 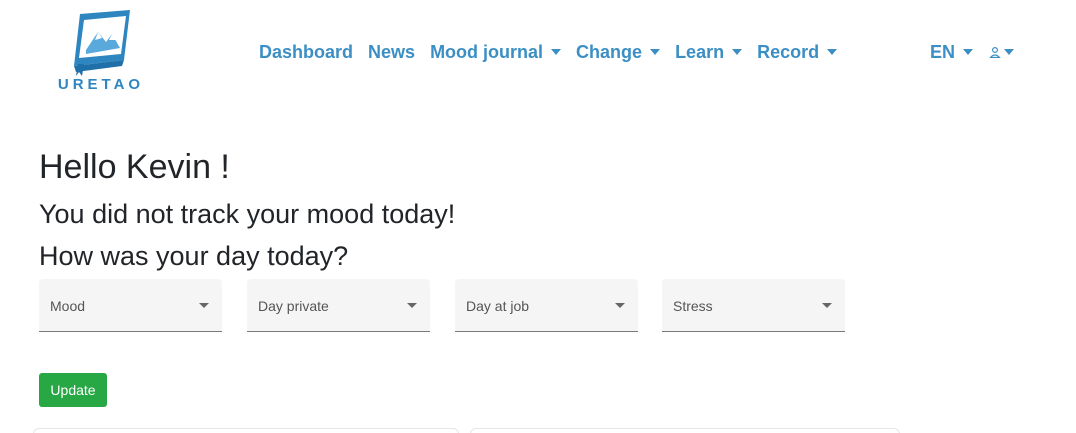 I want to click on nav-item-record: Record, so click(x=797, y=52).